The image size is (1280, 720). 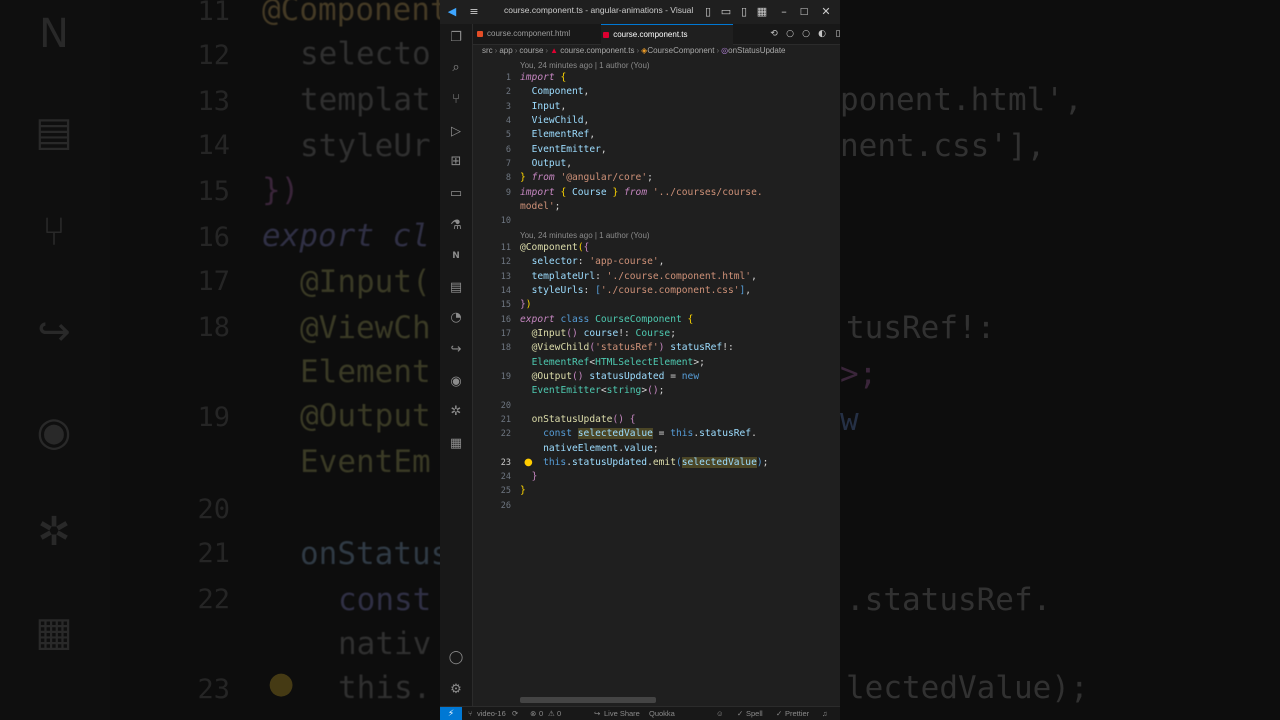 What do you see at coordinates (456, 256) in the screenshot?
I see `nx-console-icon: N` at bounding box center [456, 256].